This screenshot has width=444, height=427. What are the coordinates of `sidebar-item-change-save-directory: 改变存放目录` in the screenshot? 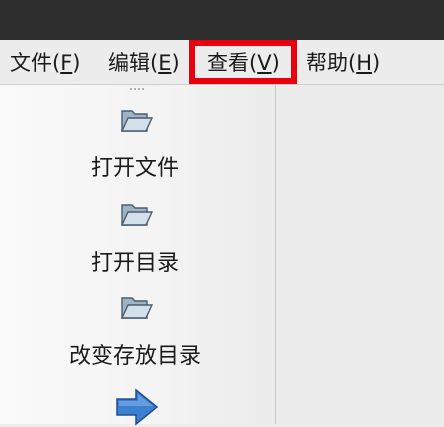 It's located at (135, 354).